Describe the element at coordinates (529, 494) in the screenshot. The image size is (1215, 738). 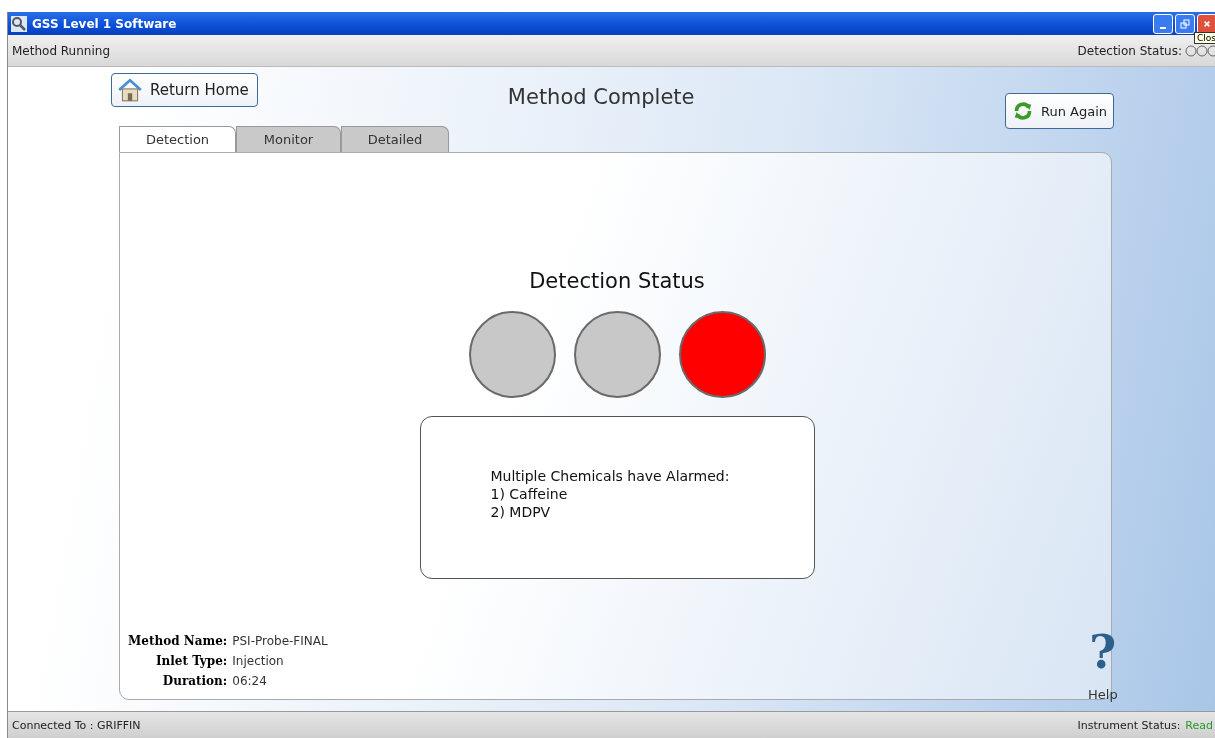
I see `message-line: 1) Caffeine` at that location.